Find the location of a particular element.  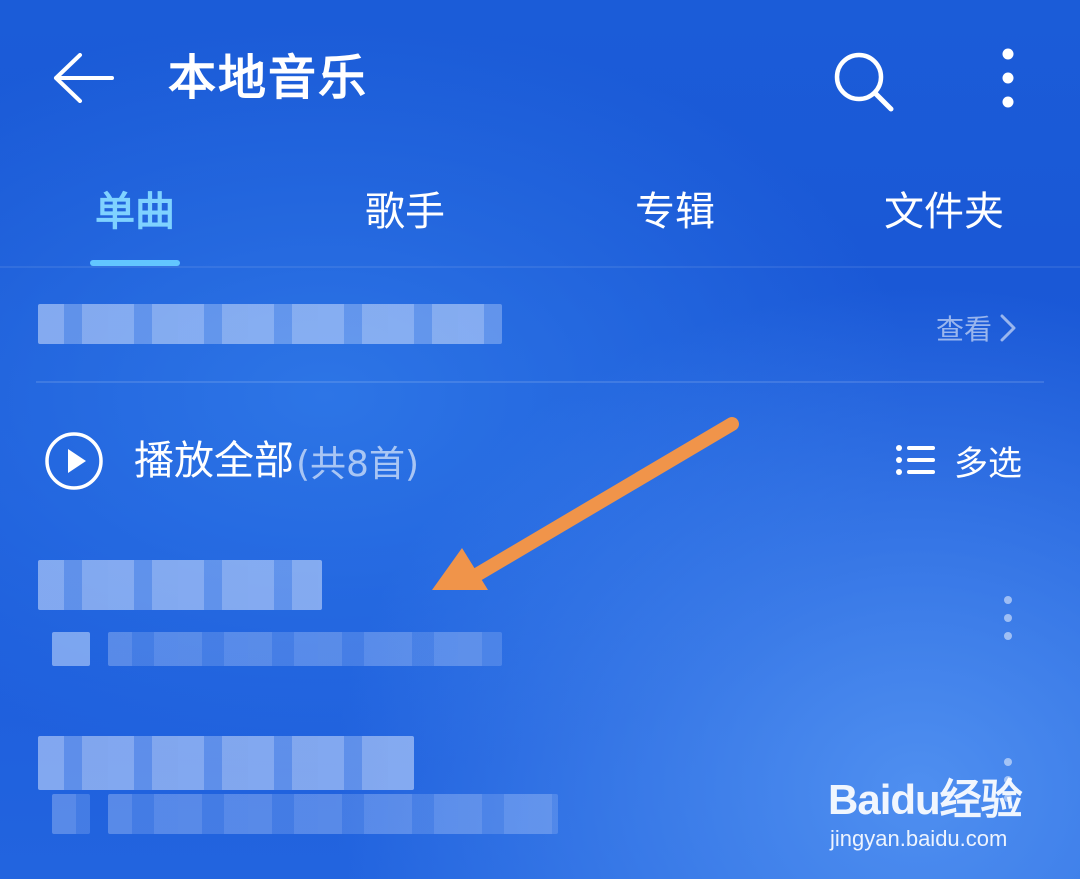

watermark-logo: Baidu经验 is located at coordinates (925, 799).